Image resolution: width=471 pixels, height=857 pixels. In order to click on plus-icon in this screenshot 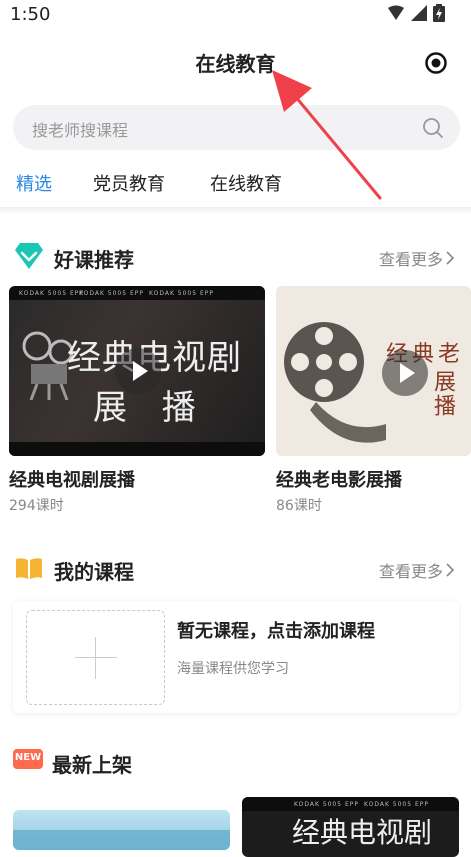, I will do `click(96, 657)`.